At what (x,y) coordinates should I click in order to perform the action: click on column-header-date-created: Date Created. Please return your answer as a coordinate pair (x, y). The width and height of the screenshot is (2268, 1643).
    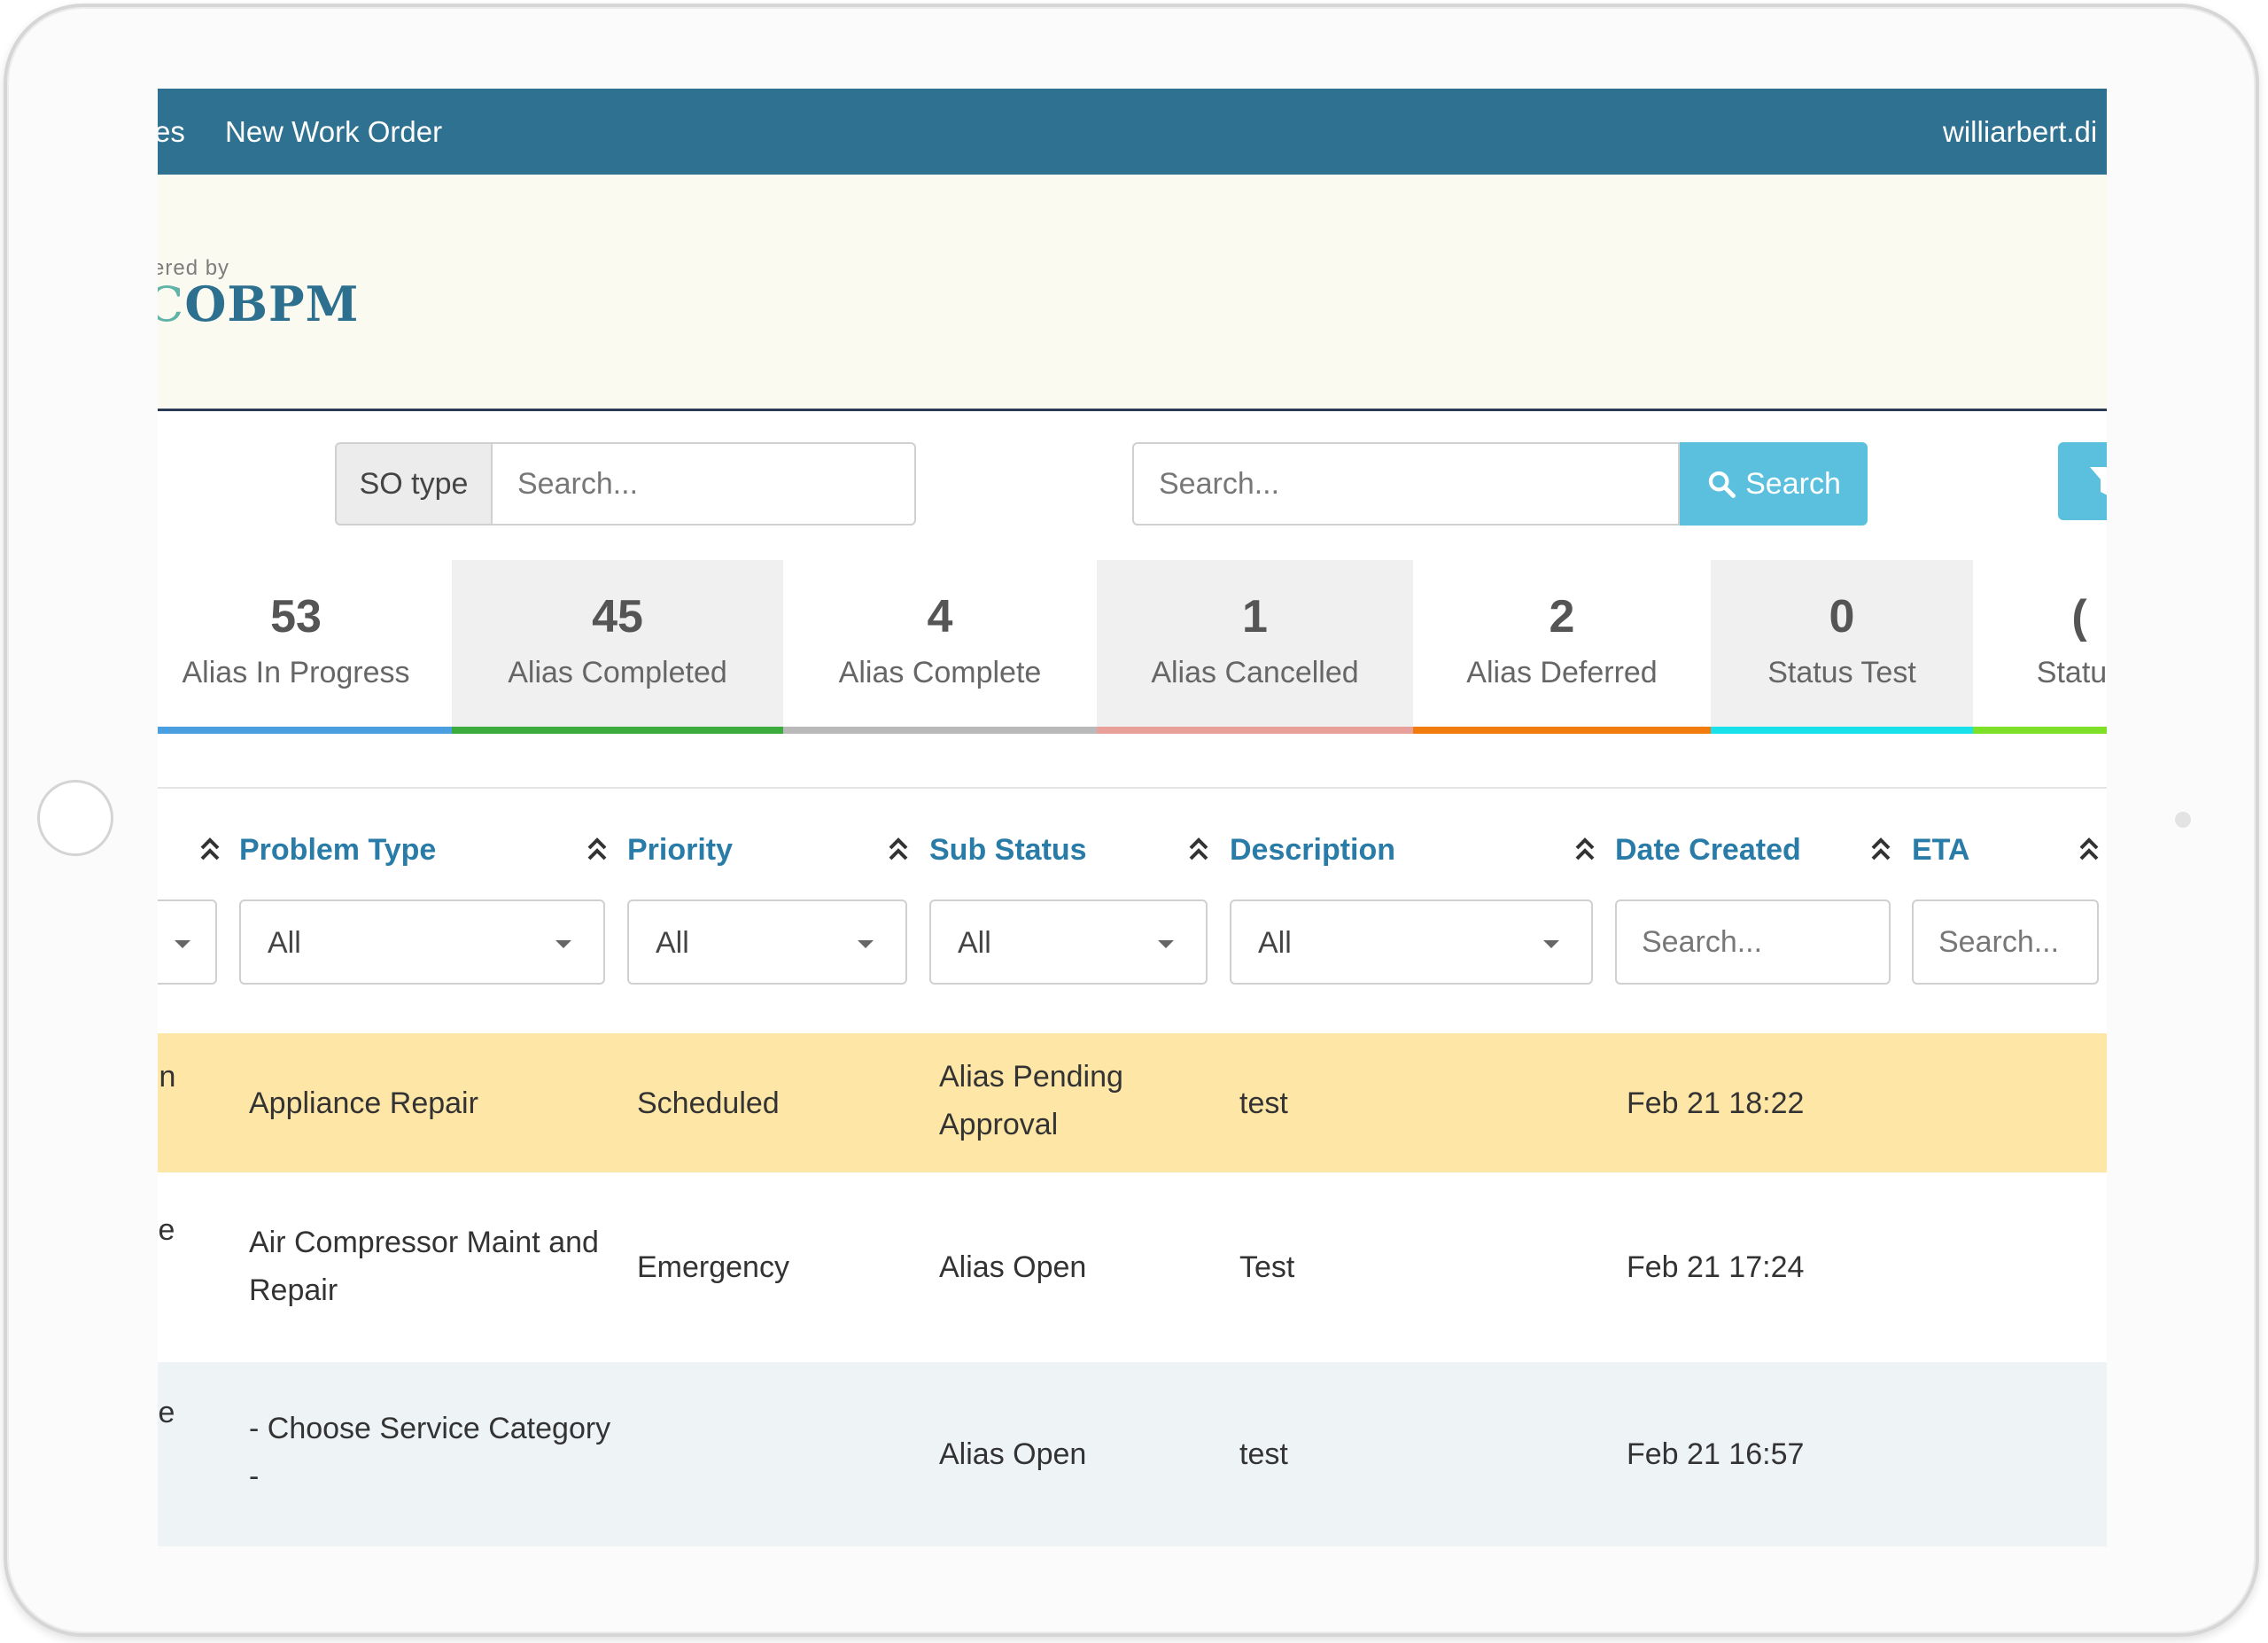
    Looking at the image, I should click on (1708, 850).